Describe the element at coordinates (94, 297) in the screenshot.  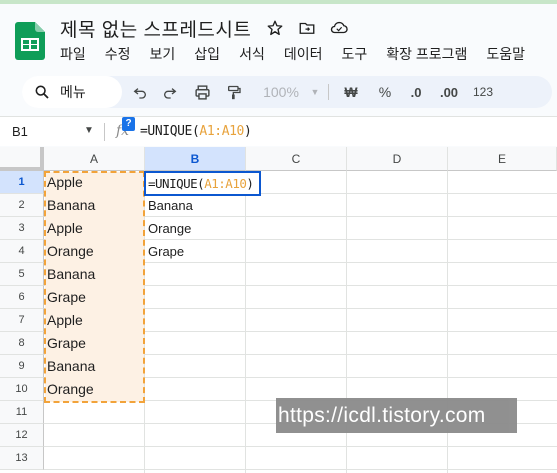
I see `cell-a6: Grape` at that location.